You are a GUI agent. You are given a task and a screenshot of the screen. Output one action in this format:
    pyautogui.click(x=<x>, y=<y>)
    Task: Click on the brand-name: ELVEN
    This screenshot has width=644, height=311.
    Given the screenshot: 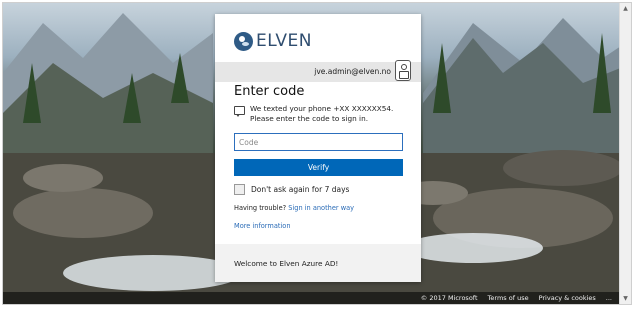 What is the action you would take?
    pyautogui.click(x=284, y=41)
    